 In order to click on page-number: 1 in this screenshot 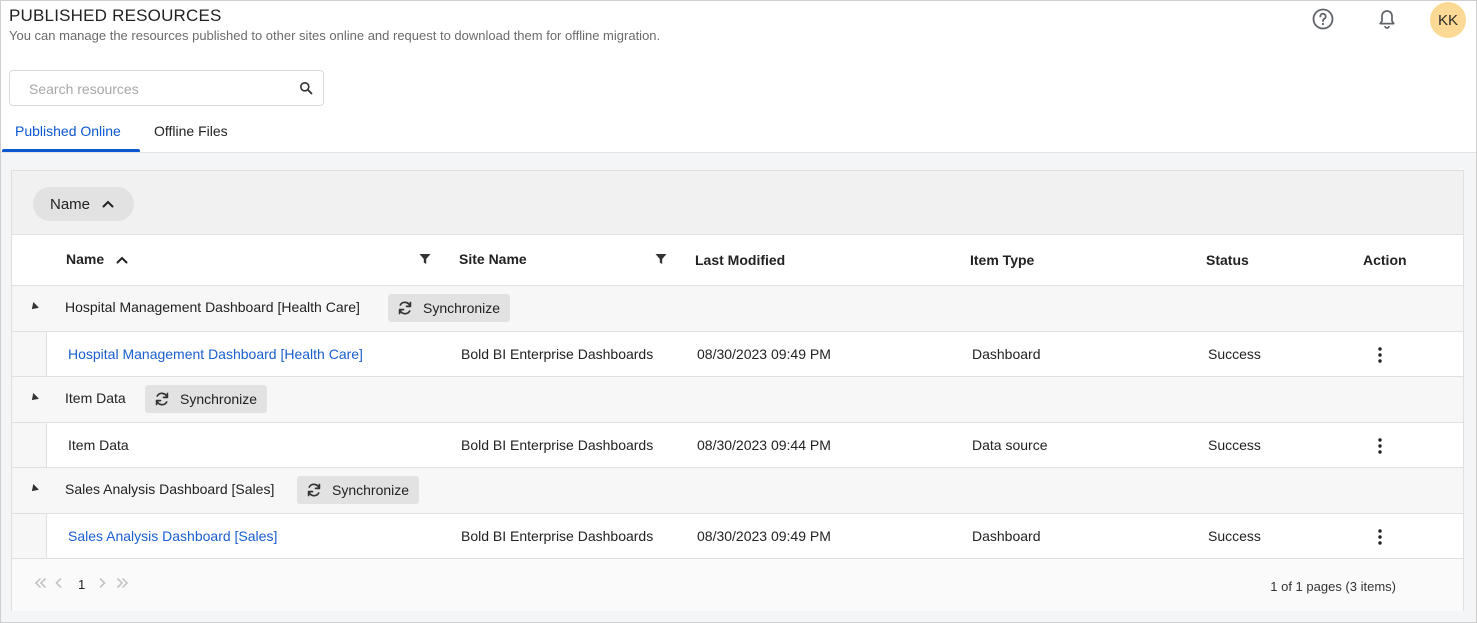, I will do `click(81, 584)`.